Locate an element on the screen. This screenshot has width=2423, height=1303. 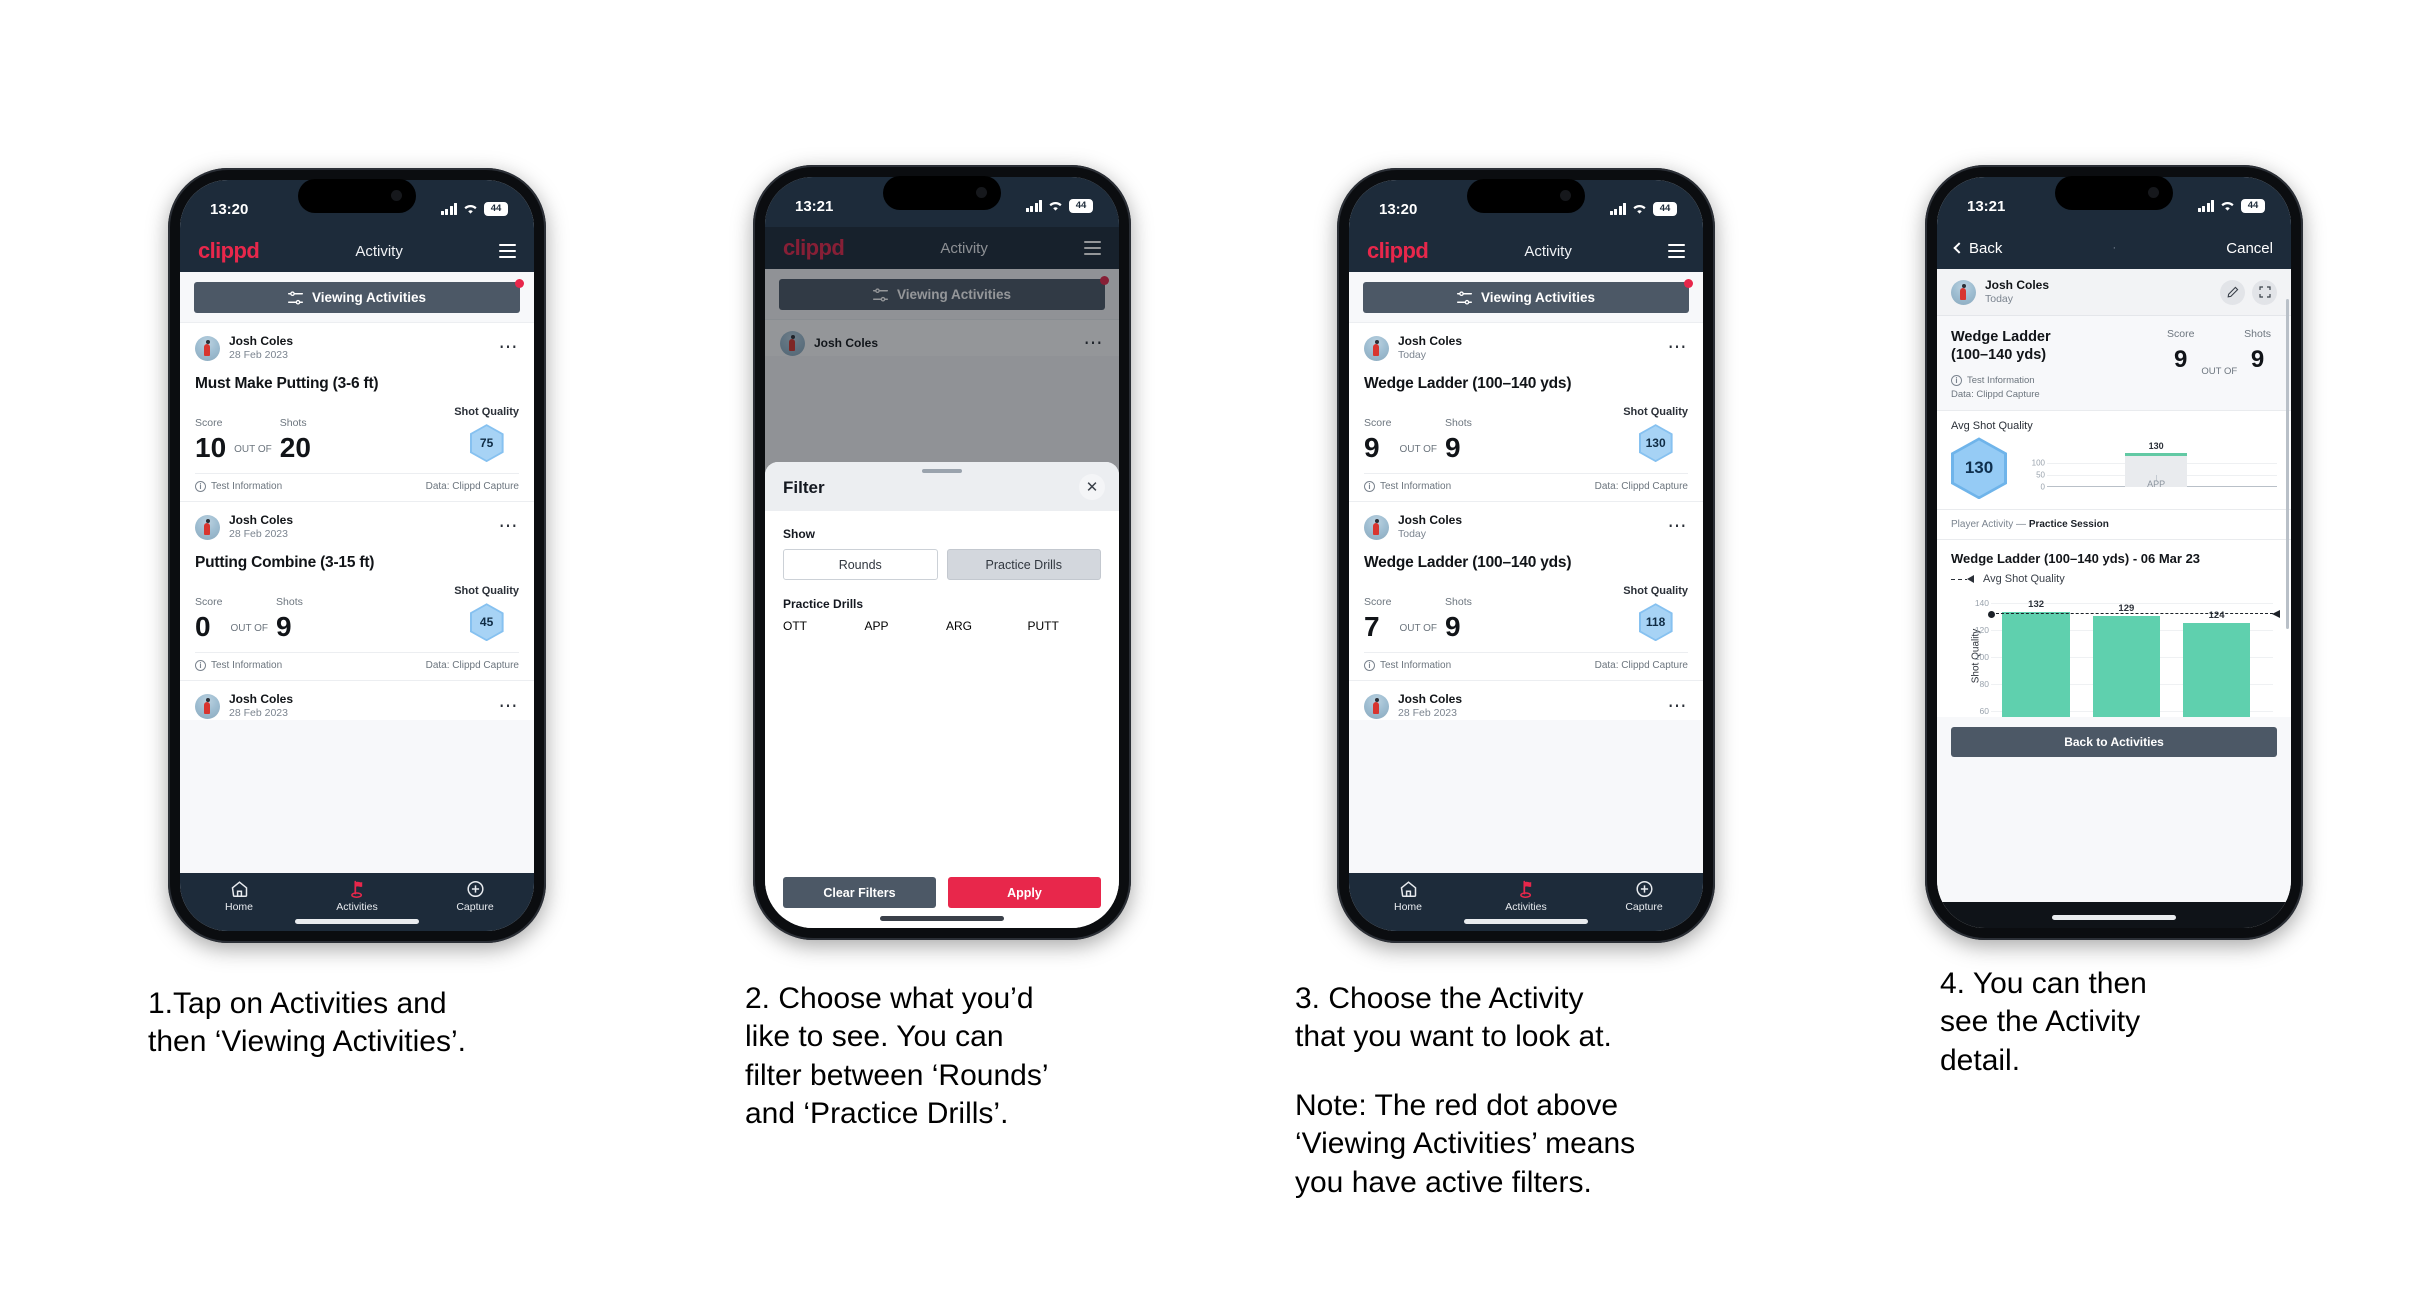
option-ott: OTT is located at coordinates (820, 634).